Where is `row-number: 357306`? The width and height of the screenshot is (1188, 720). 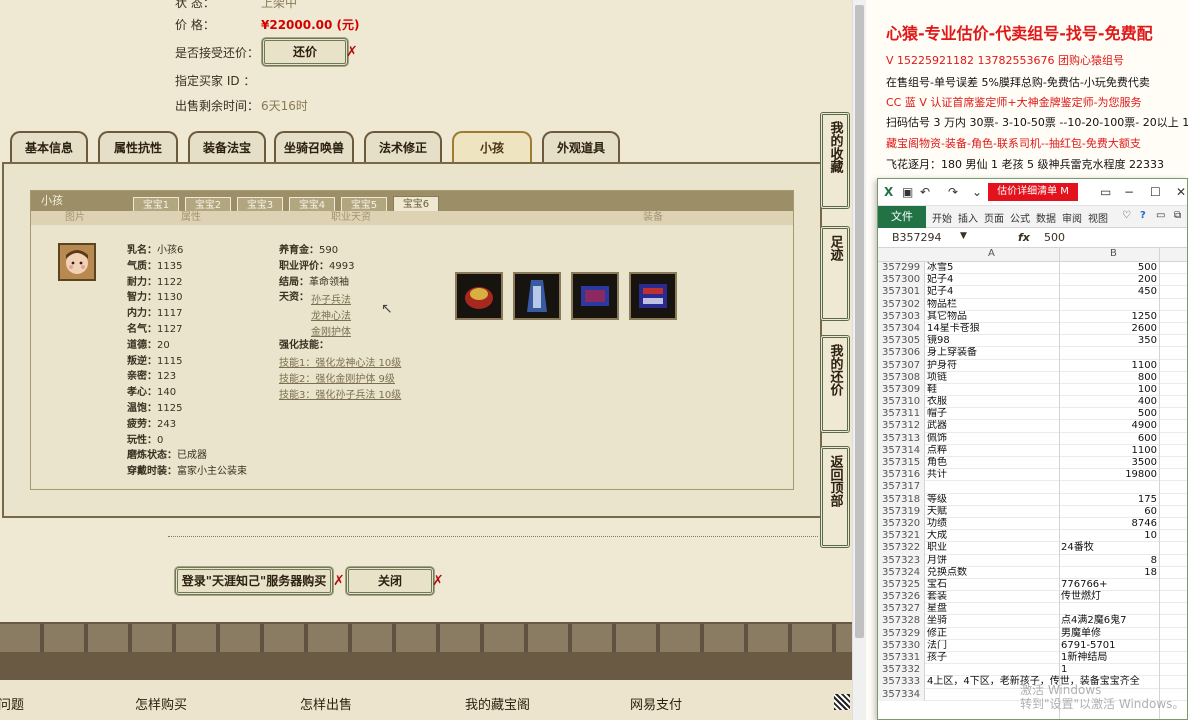
row-number: 357306 is located at coordinates (901, 353).